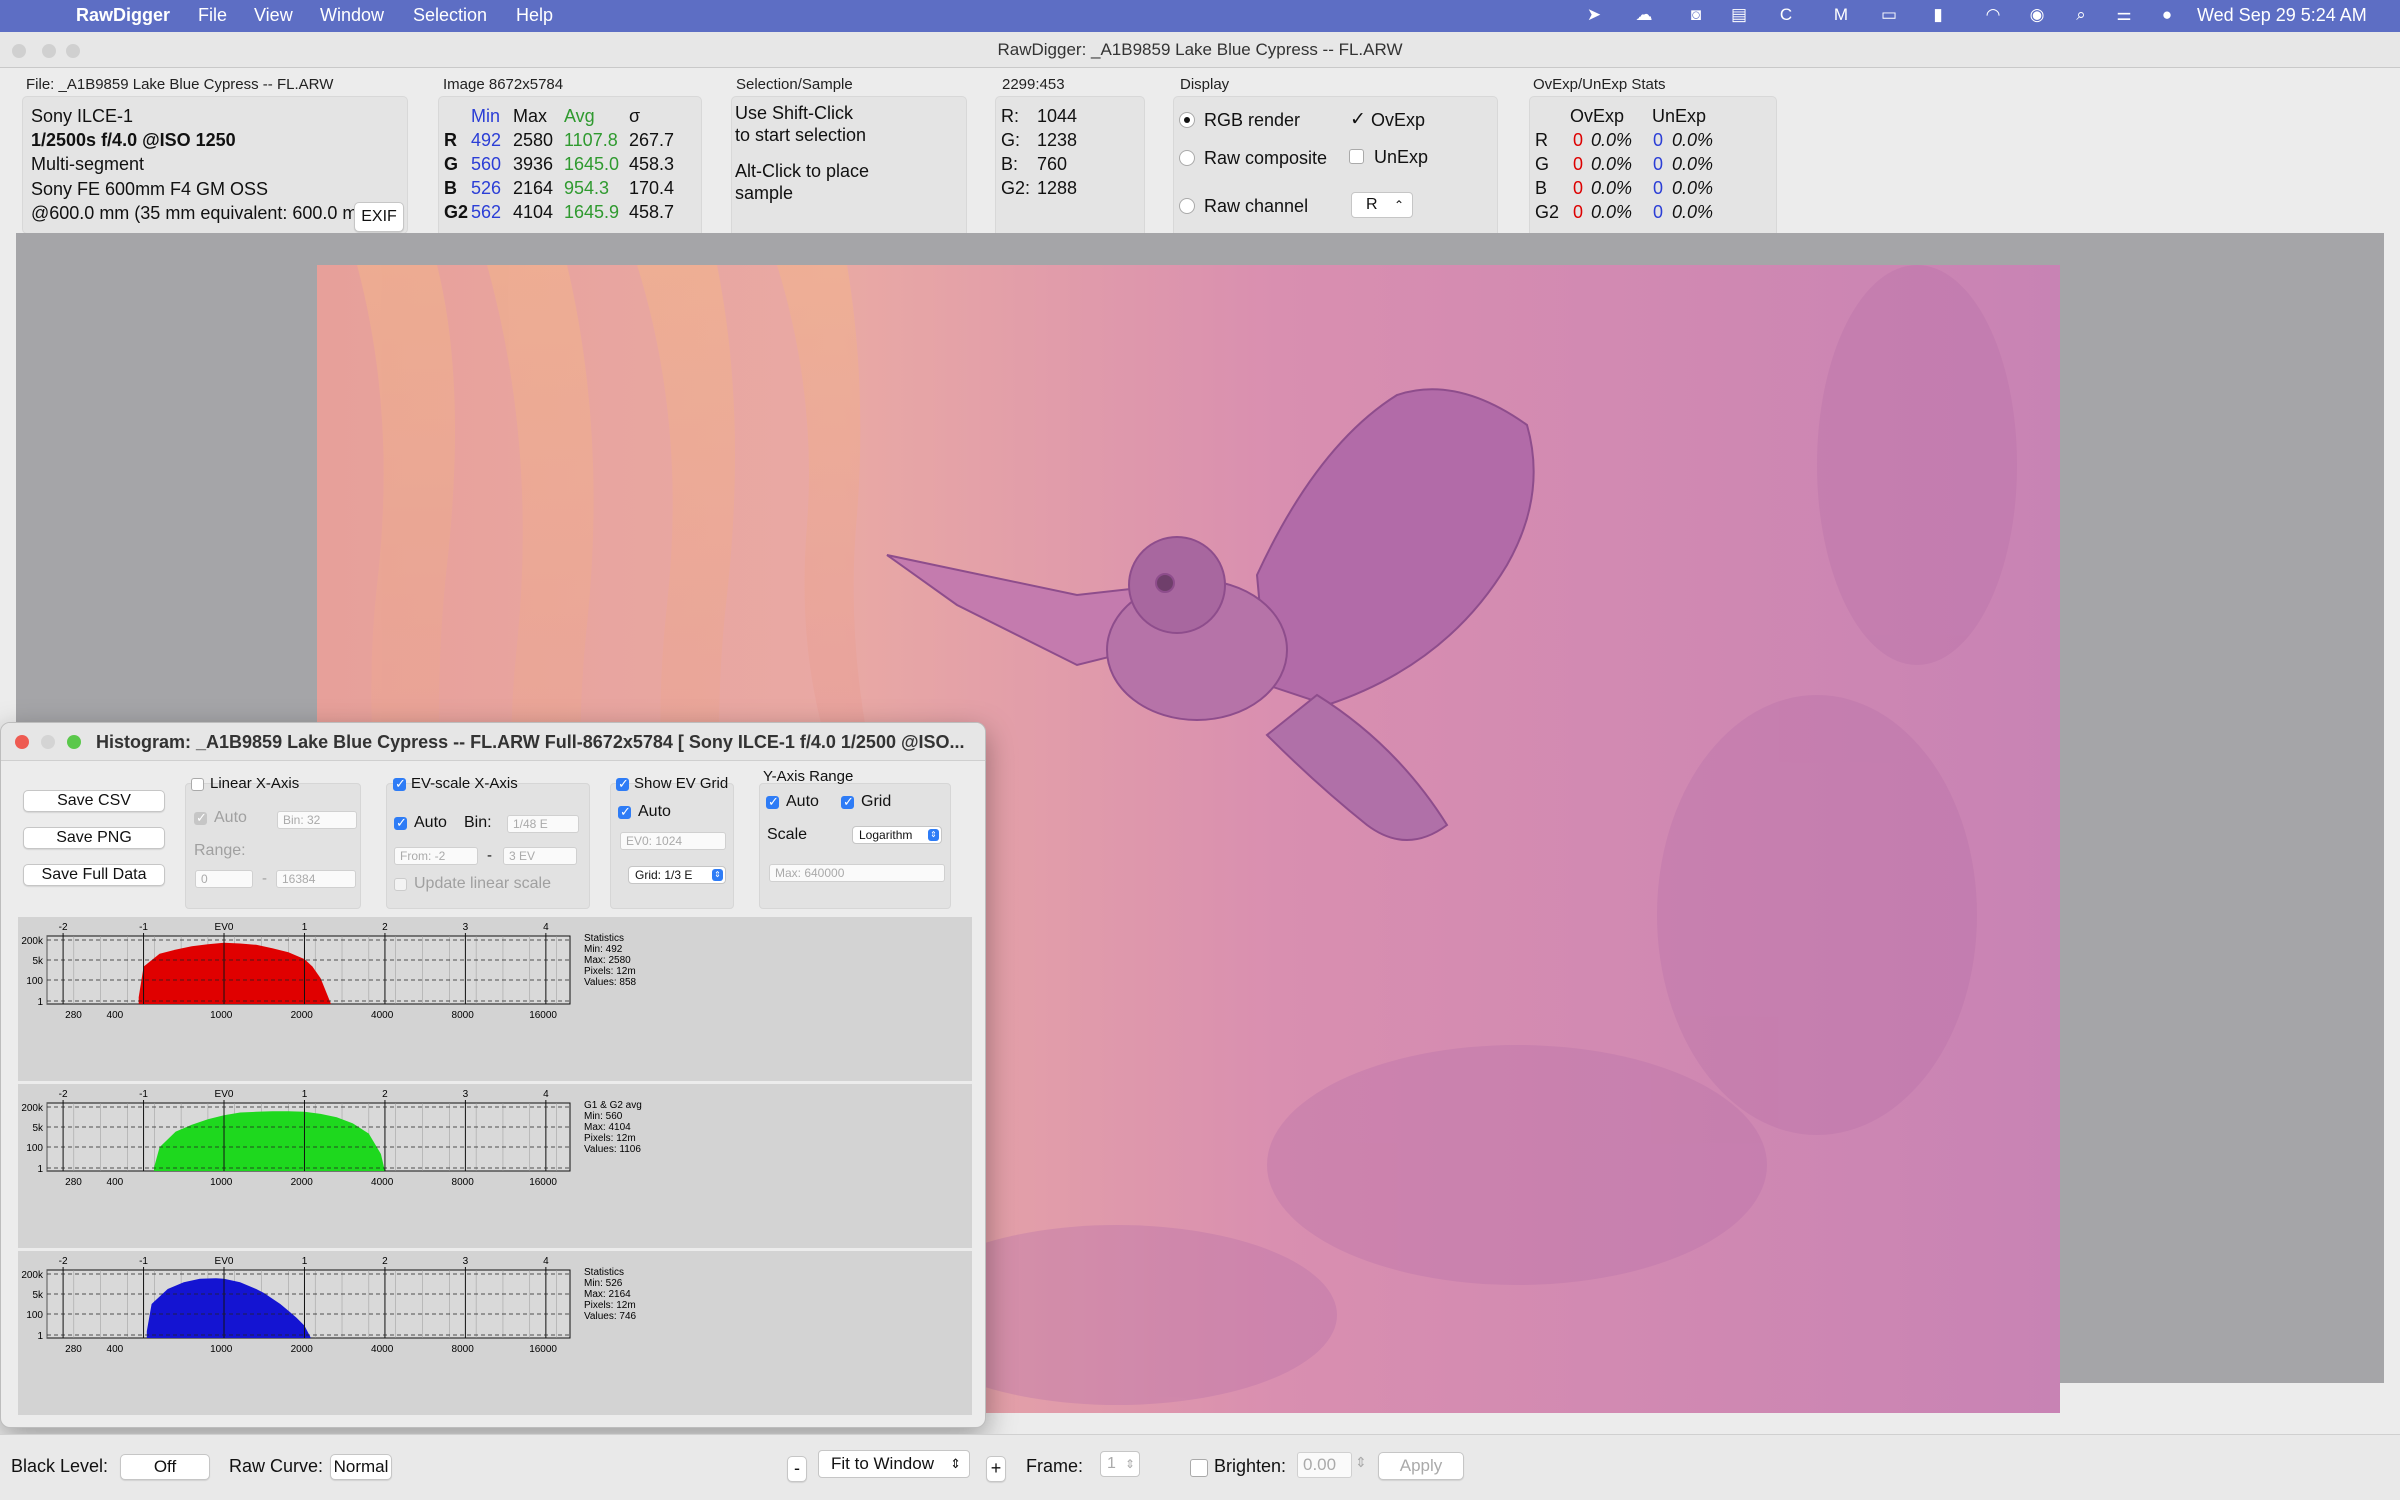 This screenshot has height=1500, width=2400. Describe the element at coordinates (624, 812) in the screenshot. I see `grid-auto-checkbox` at that location.